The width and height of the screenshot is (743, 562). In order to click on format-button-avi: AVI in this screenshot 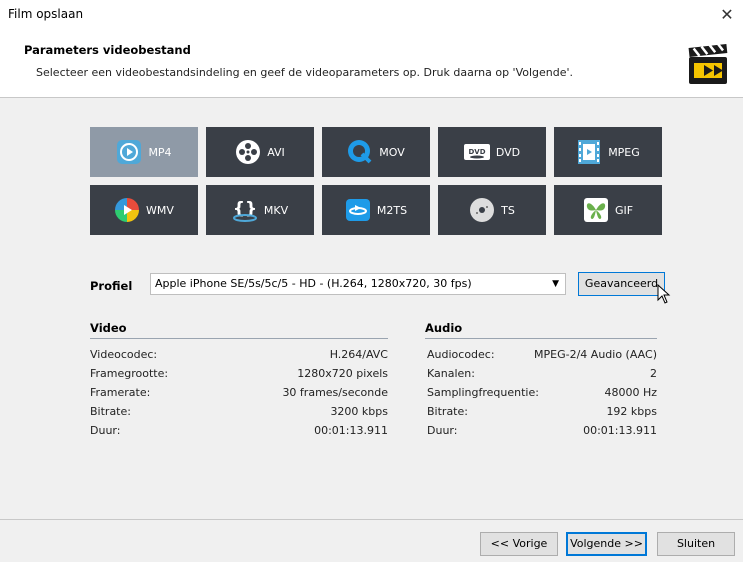, I will do `click(260, 152)`.